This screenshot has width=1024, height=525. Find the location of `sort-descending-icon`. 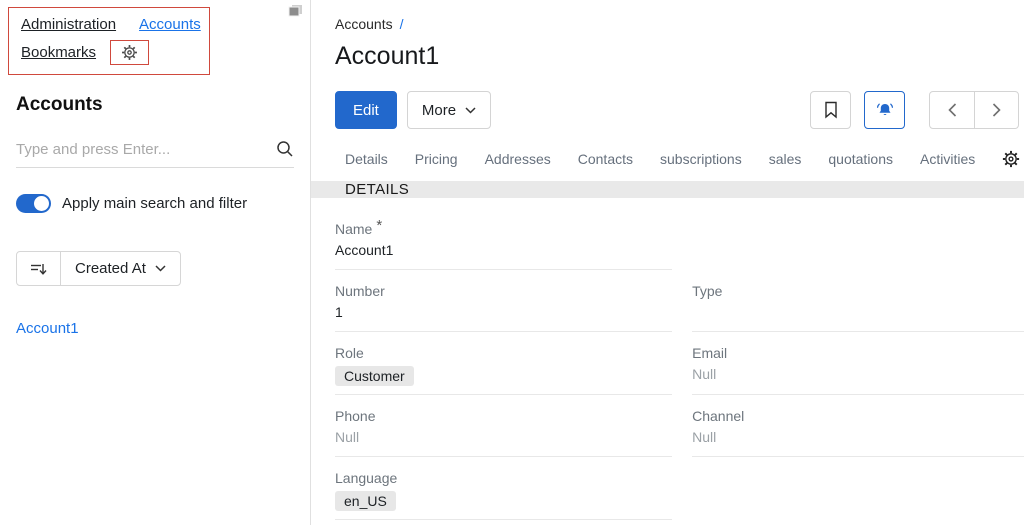

sort-descending-icon is located at coordinates (38, 269).